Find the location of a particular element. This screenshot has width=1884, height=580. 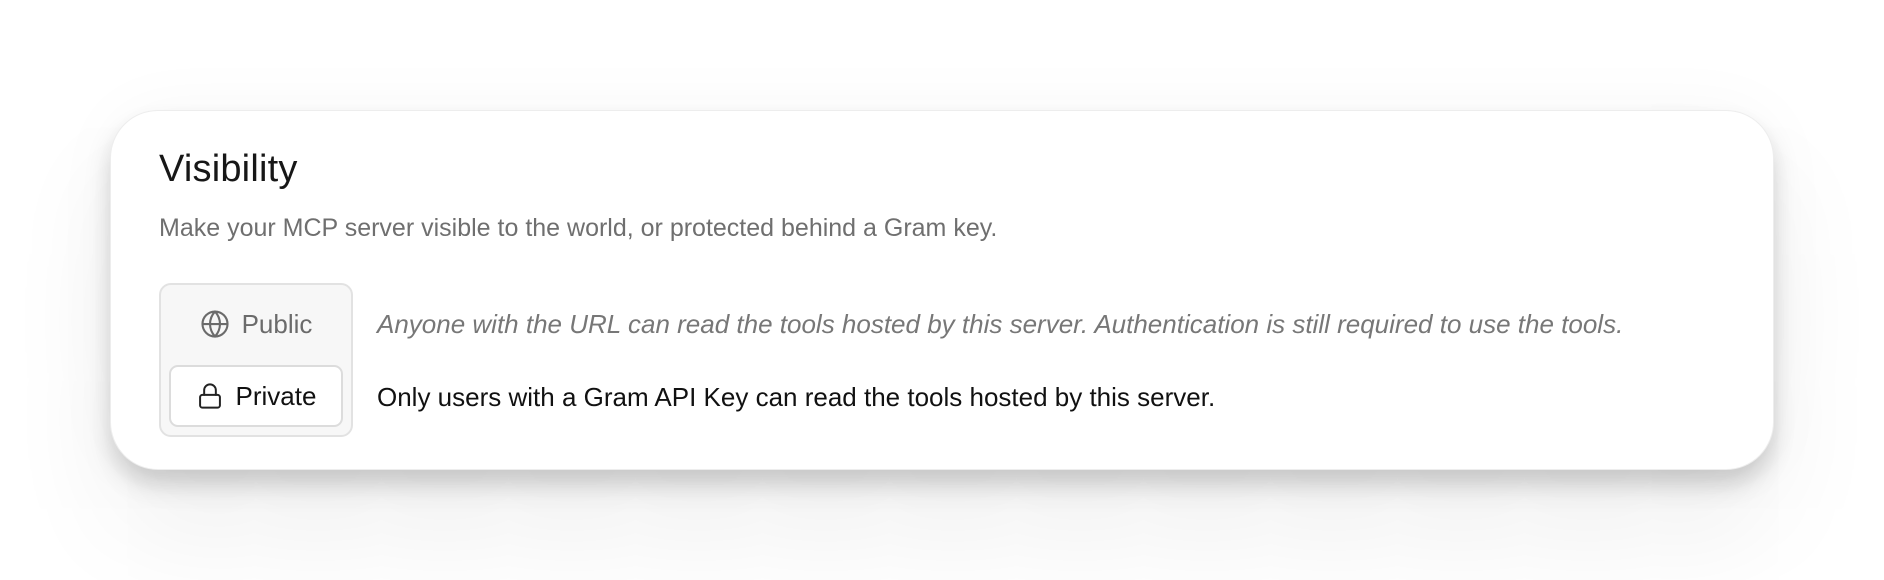

private-option-button: Private is located at coordinates (256, 396).